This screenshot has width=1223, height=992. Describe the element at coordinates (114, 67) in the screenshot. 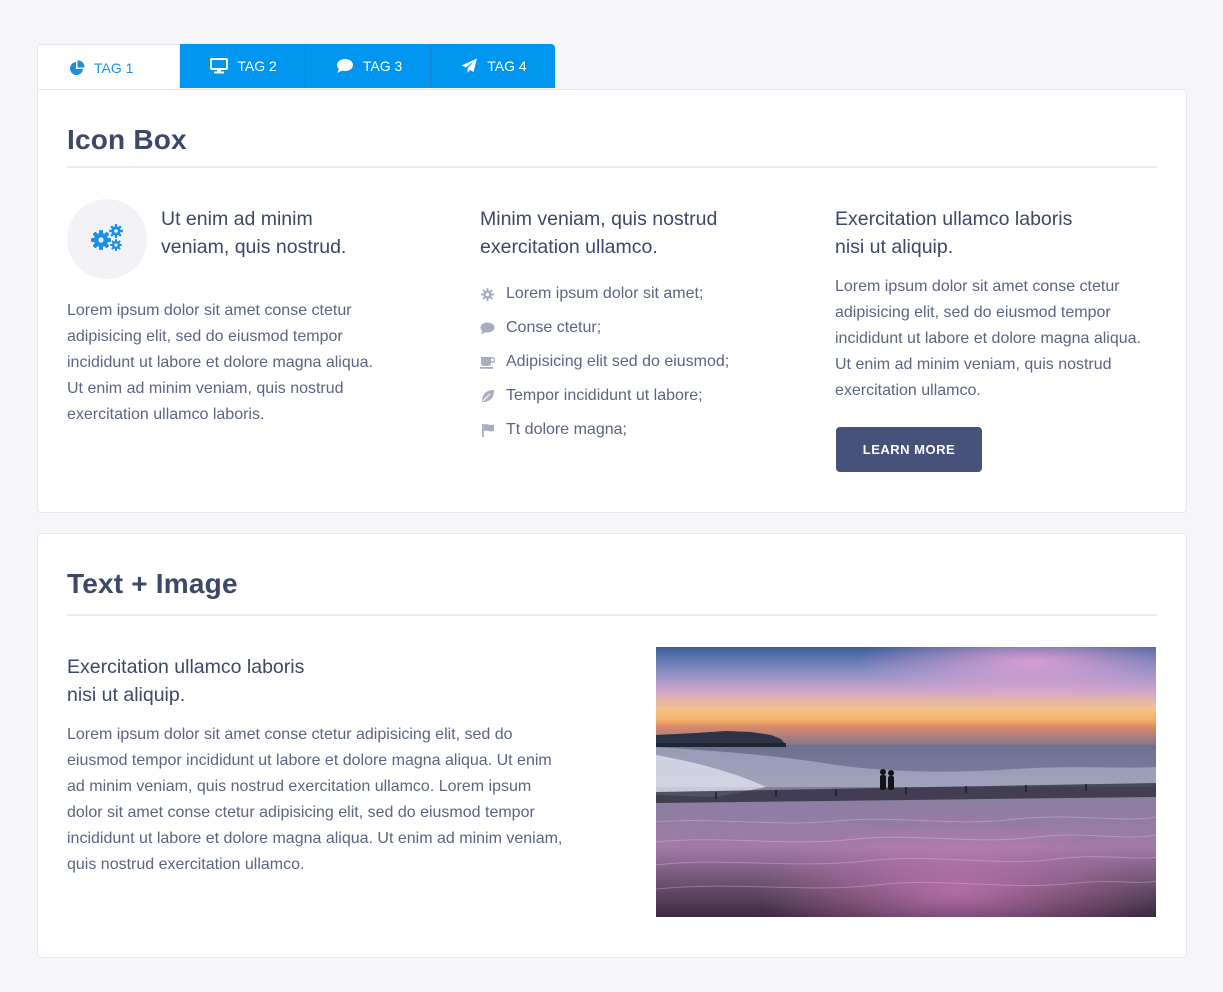

I see `tab-label: TAG 1` at that location.